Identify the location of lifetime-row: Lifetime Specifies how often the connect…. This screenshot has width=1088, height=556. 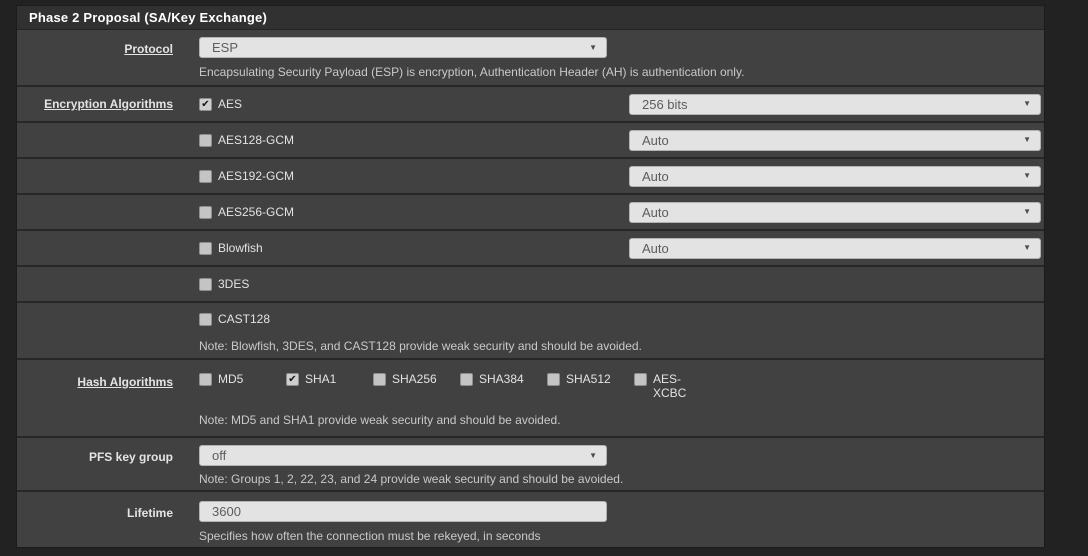
(530, 518).